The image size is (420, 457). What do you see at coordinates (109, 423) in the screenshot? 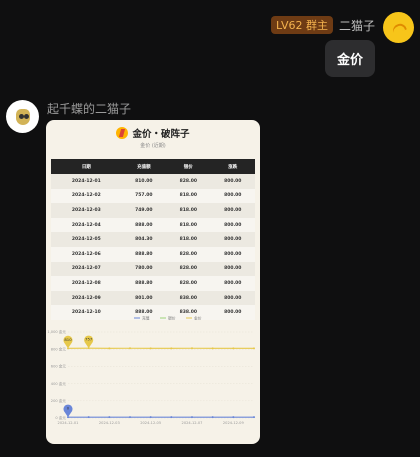
I see `x-tick-label: 2024-12-03` at bounding box center [109, 423].